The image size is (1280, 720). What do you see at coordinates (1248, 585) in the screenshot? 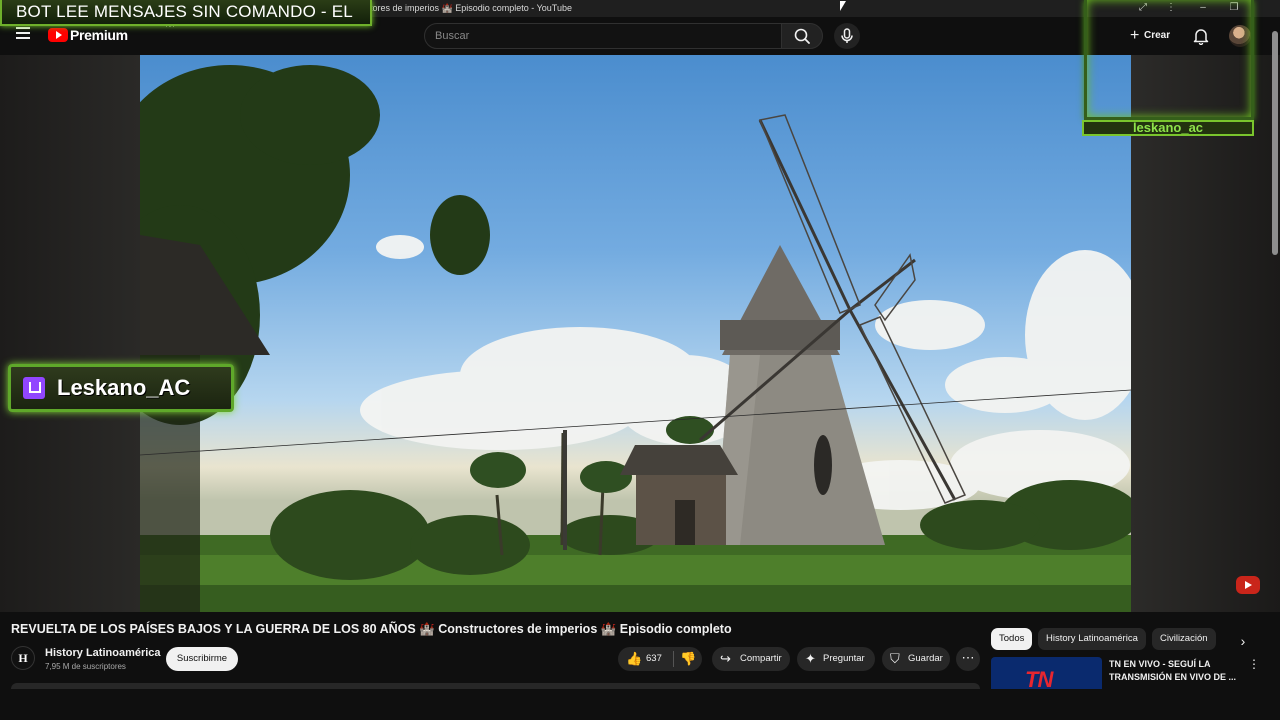
I see `channel-watermark-icon` at bounding box center [1248, 585].